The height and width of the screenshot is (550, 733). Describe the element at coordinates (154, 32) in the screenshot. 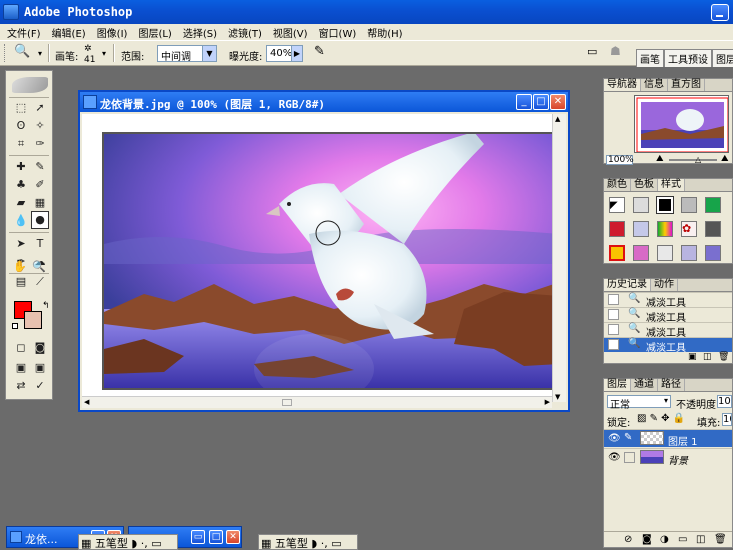

I see `menu-layer: 图层(L)` at that location.